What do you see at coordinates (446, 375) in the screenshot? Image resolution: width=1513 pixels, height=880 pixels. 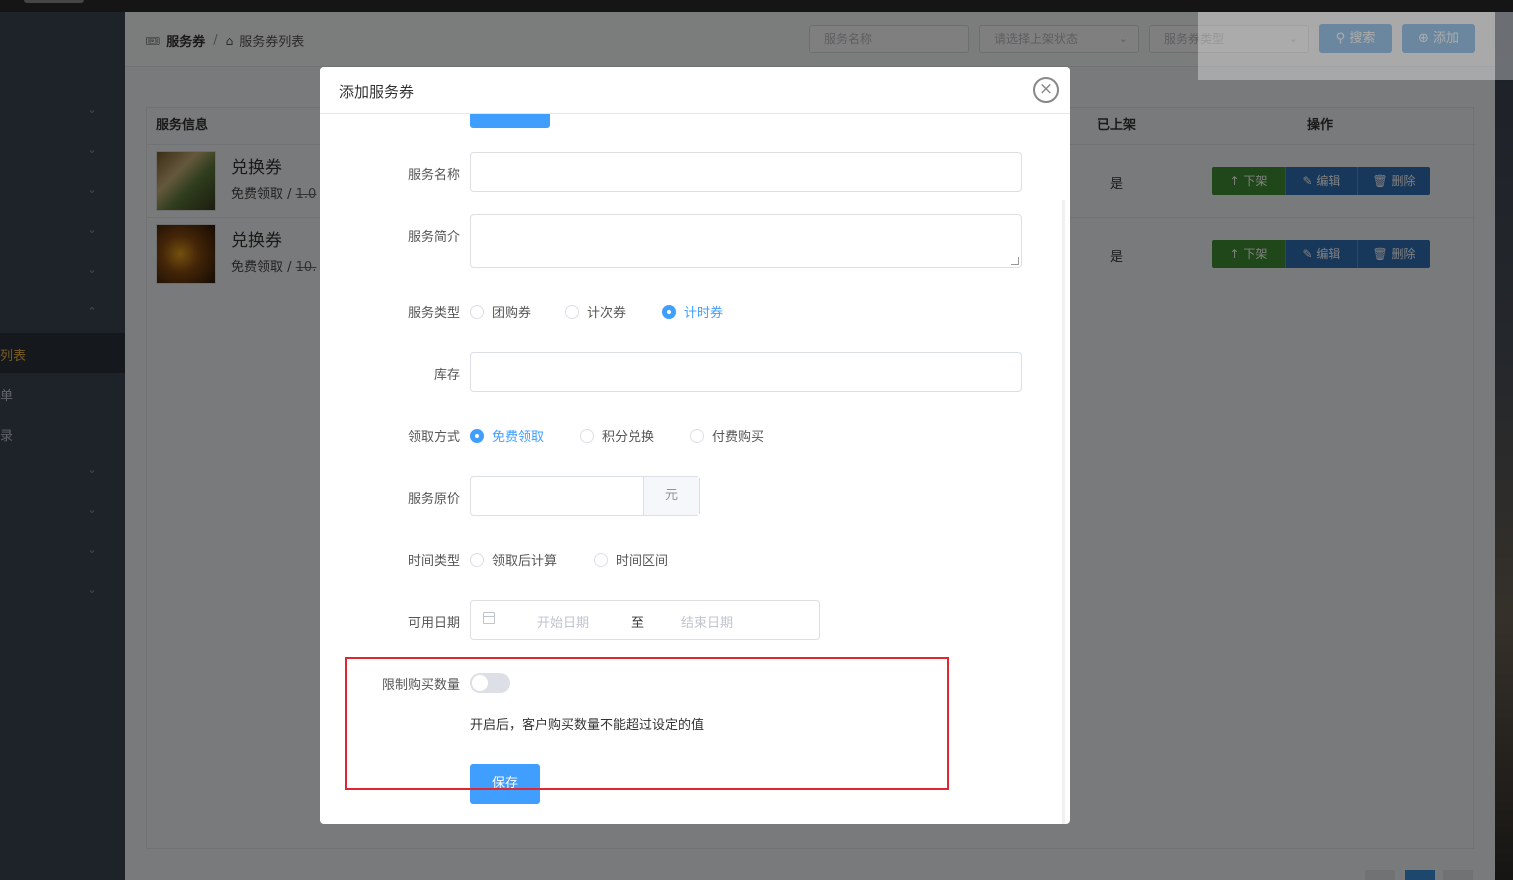 I see `stock-label: 库存` at bounding box center [446, 375].